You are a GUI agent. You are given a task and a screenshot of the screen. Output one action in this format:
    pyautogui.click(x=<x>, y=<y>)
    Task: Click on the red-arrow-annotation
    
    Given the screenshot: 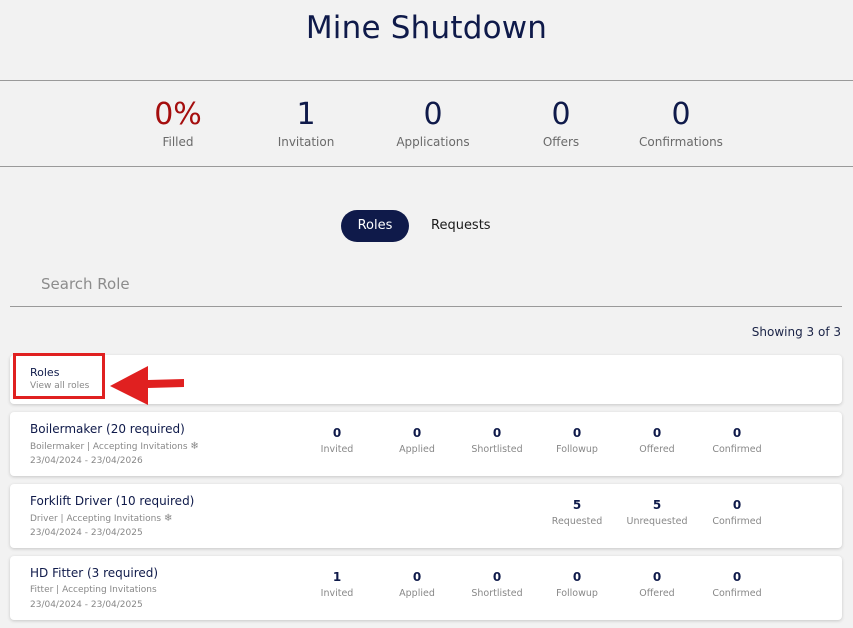 What is the action you would take?
    pyautogui.click(x=147, y=385)
    